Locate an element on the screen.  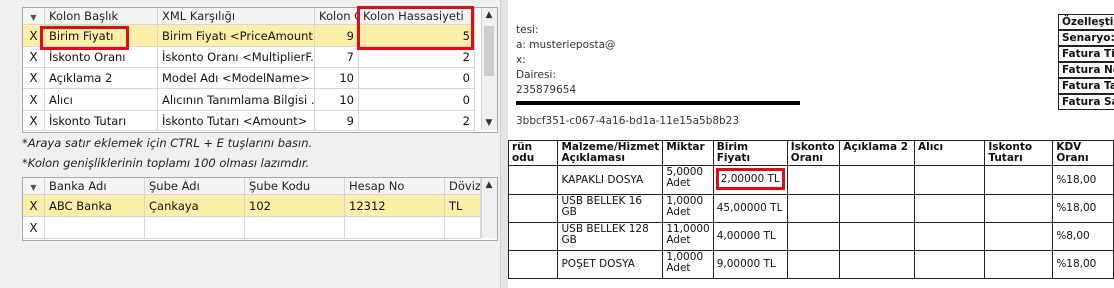
th-kdv-orani: KDV Oranı is located at coordinates (1083, 153).